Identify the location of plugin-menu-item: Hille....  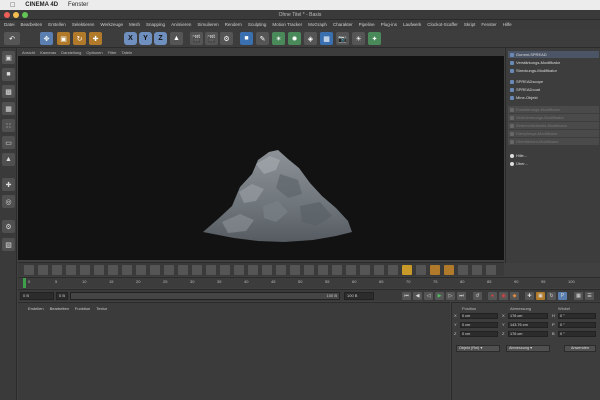
(553, 155).